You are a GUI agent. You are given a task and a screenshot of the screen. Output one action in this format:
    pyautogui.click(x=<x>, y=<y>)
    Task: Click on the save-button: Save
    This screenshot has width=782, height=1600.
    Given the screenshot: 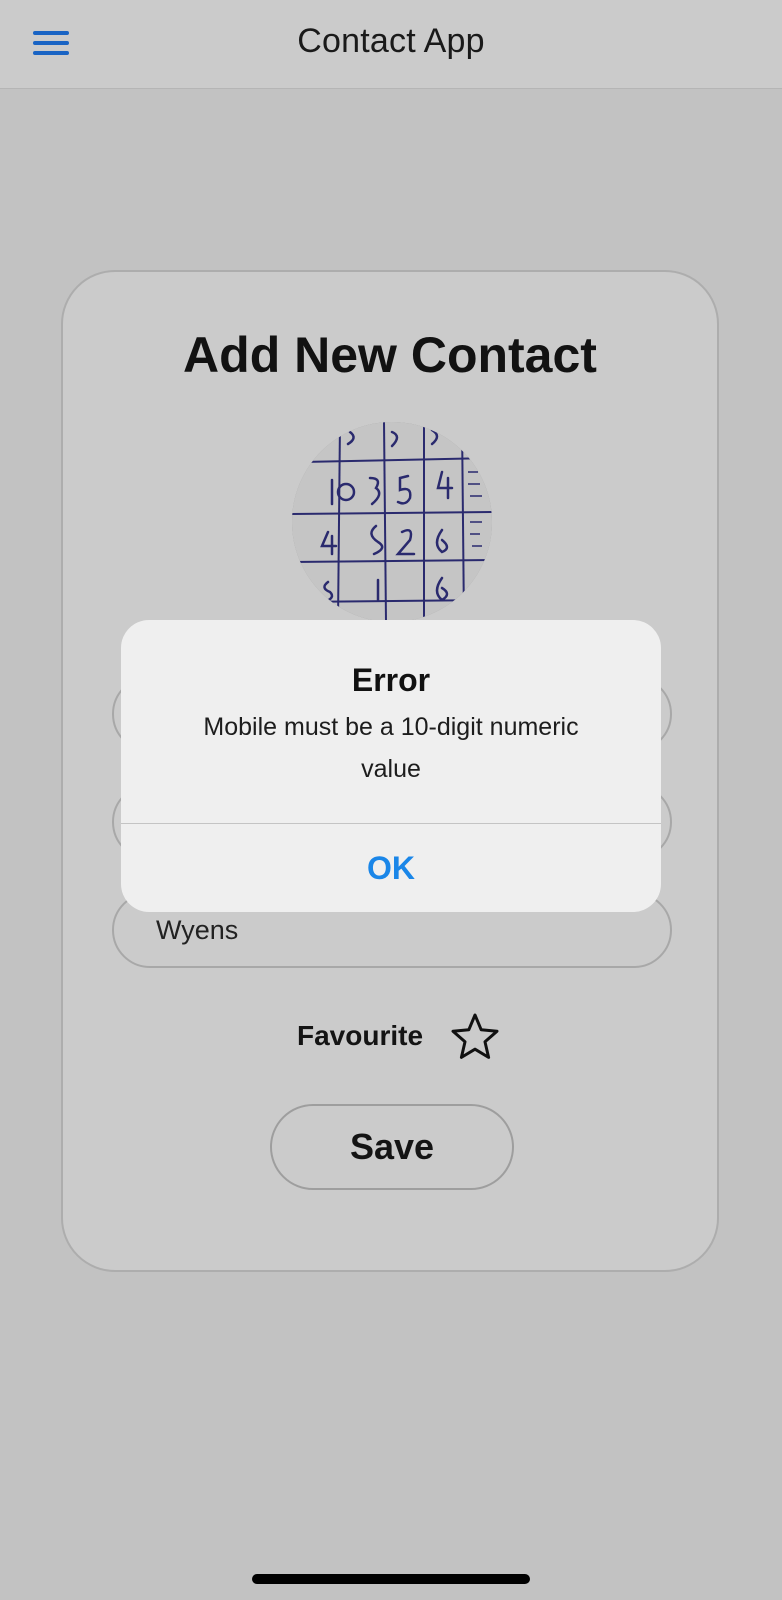 What is the action you would take?
    pyautogui.click(x=392, y=1147)
    